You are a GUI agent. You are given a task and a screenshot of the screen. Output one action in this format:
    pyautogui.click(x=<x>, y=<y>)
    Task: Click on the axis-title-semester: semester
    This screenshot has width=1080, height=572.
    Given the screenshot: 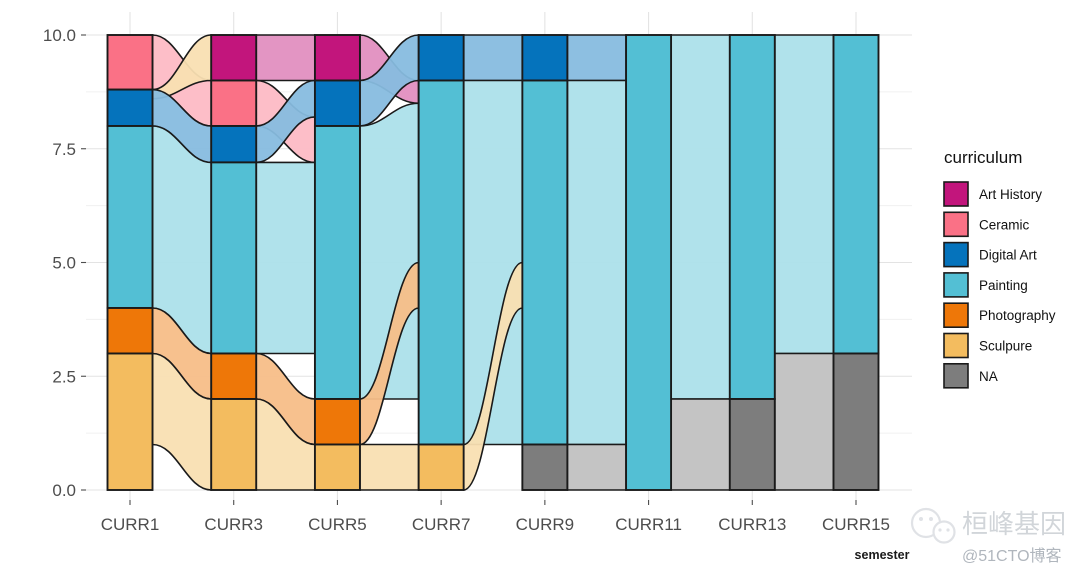 What is the action you would take?
    pyautogui.click(x=882, y=555)
    